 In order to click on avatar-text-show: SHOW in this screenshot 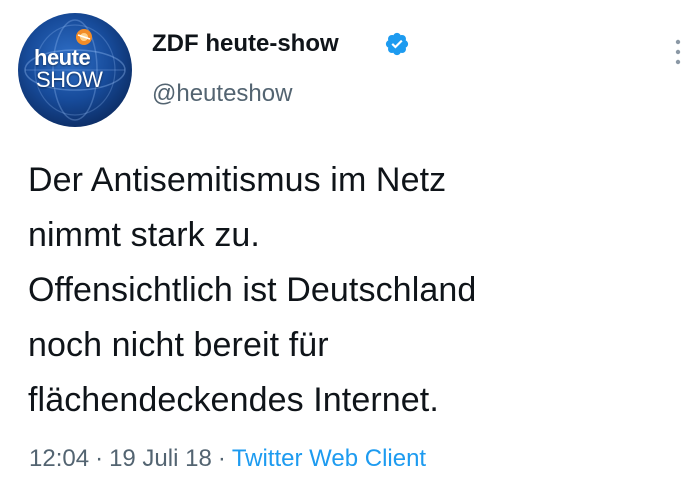, I will do `click(69, 79)`.